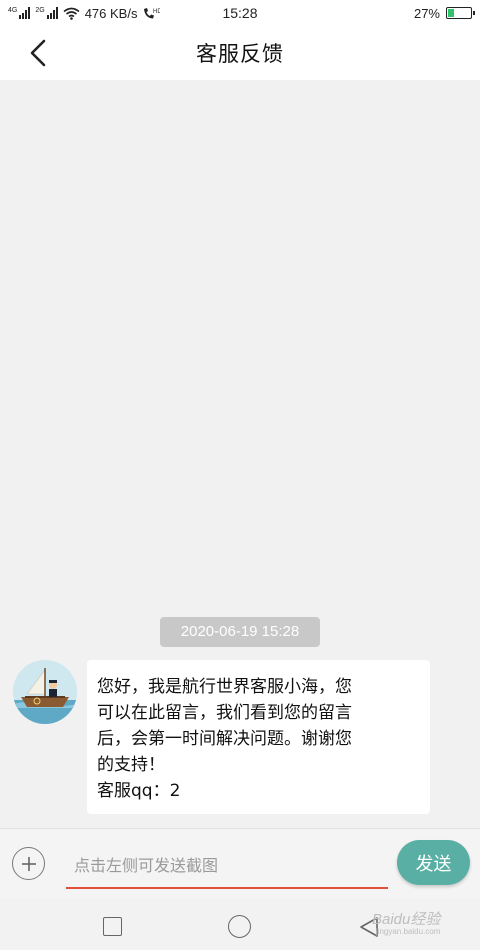  What do you see at coordinates (240, 632) in the screenshot?
I see `message-timestamp: 2020-06-19 15:28` at bounding box center [240, 632].